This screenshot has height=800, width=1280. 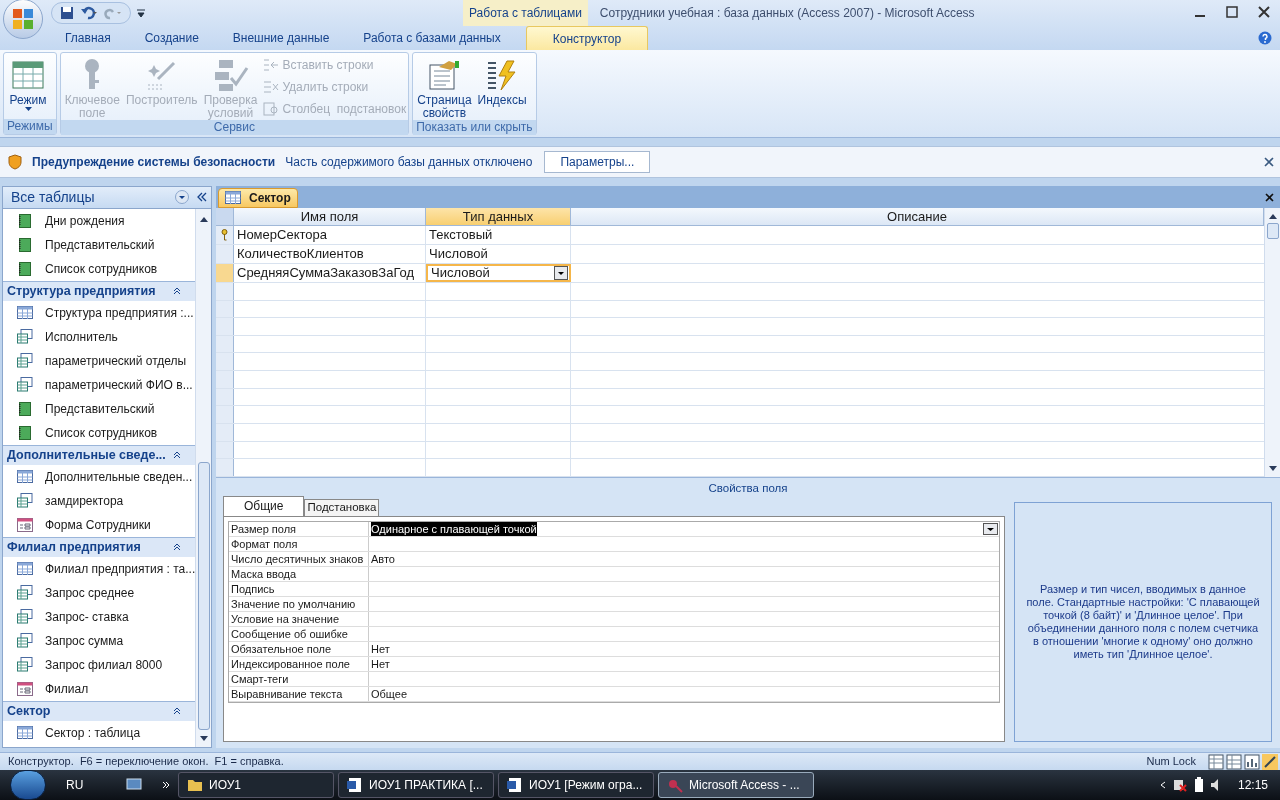 What do you see at coordinates (134, 785) in the screenshot?
I see `show-desktop-icon` at bounding box center [134, 785].